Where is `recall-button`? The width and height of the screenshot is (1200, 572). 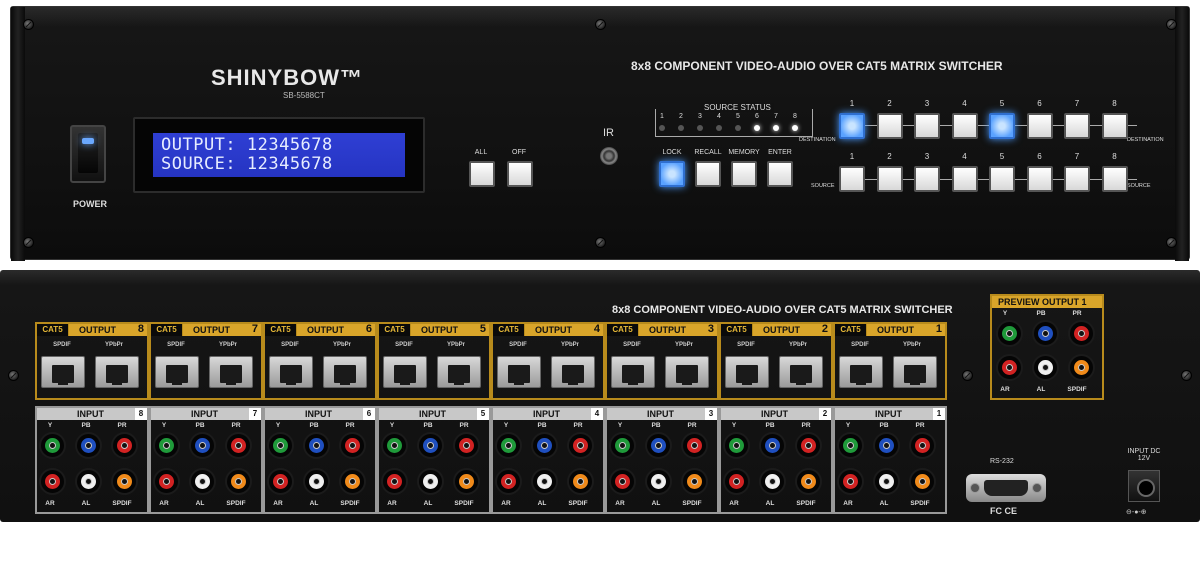
recall-button is located at coordinates (708, 174).